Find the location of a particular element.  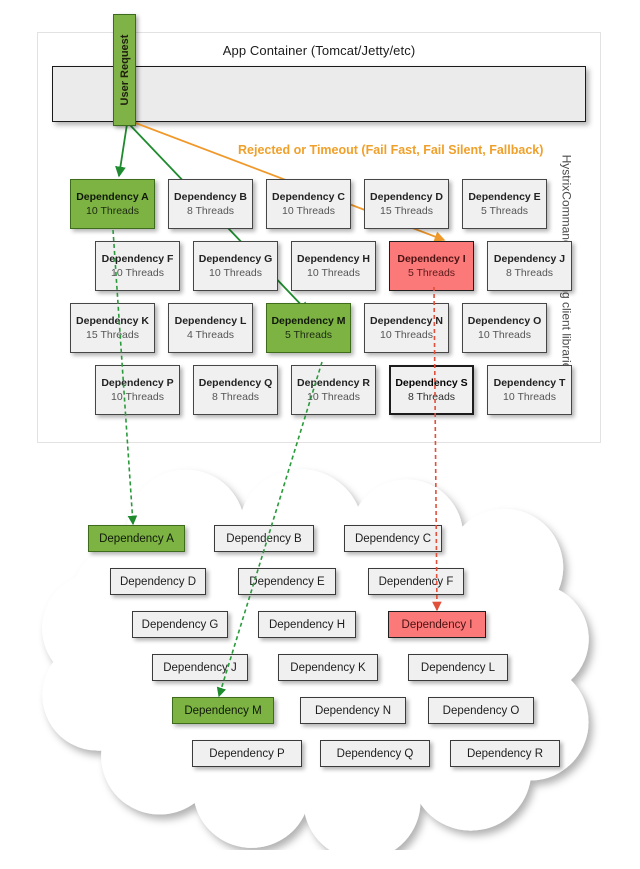

thread-pool-box: Dependency P 10 Threads is located at coordinates (137, 390).